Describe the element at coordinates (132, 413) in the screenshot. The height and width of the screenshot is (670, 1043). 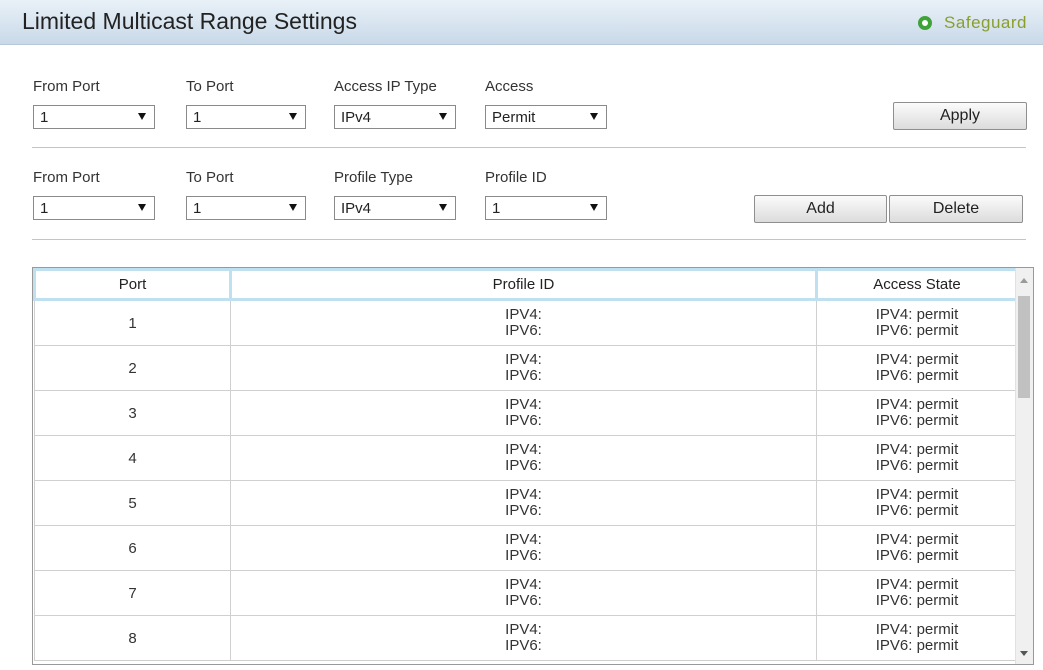
I see `port-cell: 3` at that location.